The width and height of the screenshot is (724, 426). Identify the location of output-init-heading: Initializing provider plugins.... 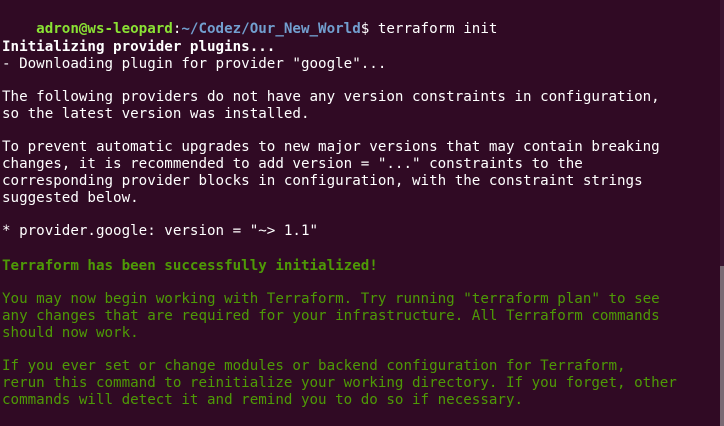
(139, 47).